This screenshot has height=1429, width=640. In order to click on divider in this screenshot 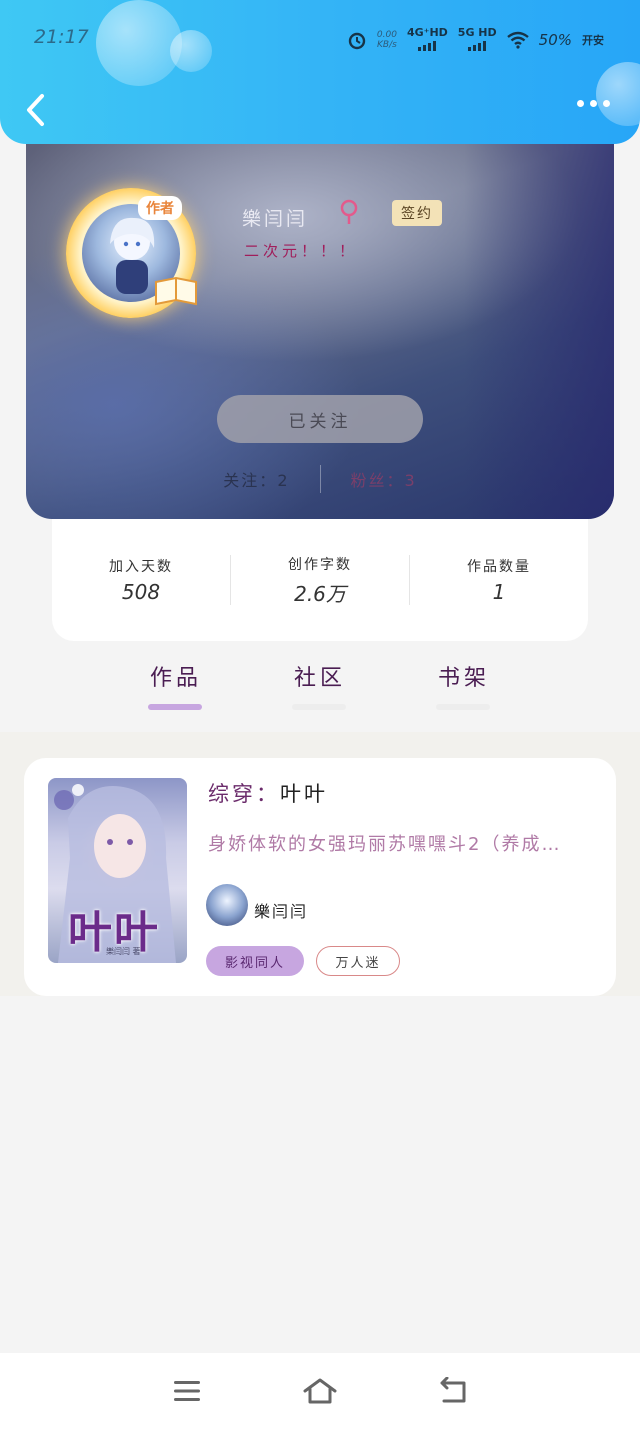, I will do `click(320, 479)`.